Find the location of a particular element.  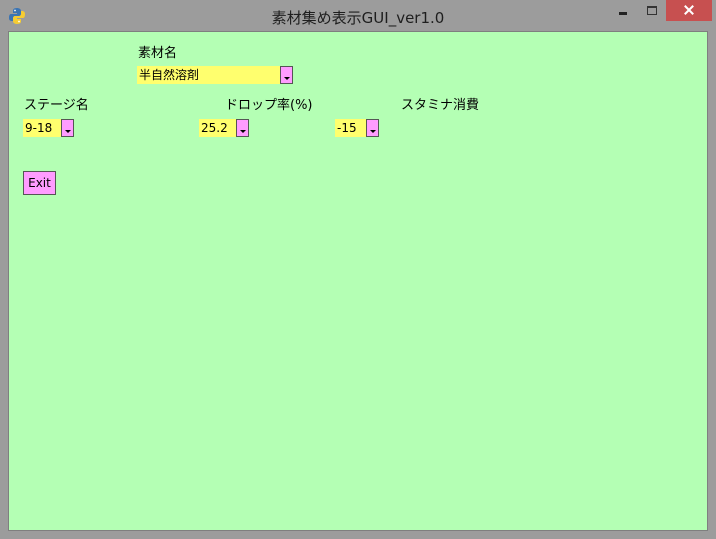

stage-combobox: 9-18 is located at coordinates (49, 128).